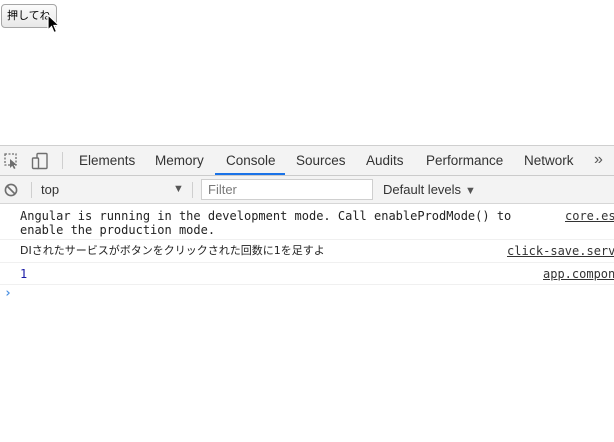 This screenshot has width=614, height=442. What do you see at coordinates (321, 160) in the screenshot?
I see `tab-sources: Sources` at bounding box center [321, 160].